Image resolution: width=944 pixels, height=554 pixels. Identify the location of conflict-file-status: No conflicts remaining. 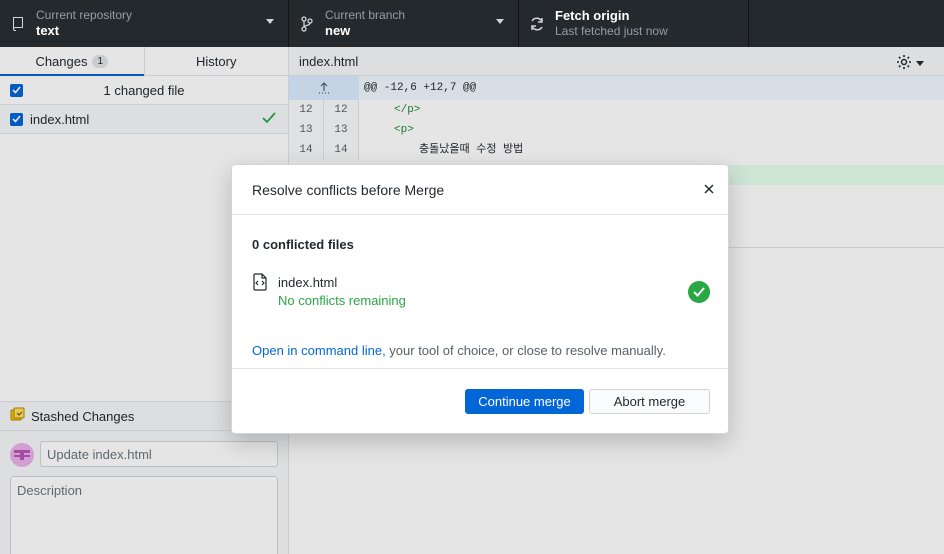
(342, 300).